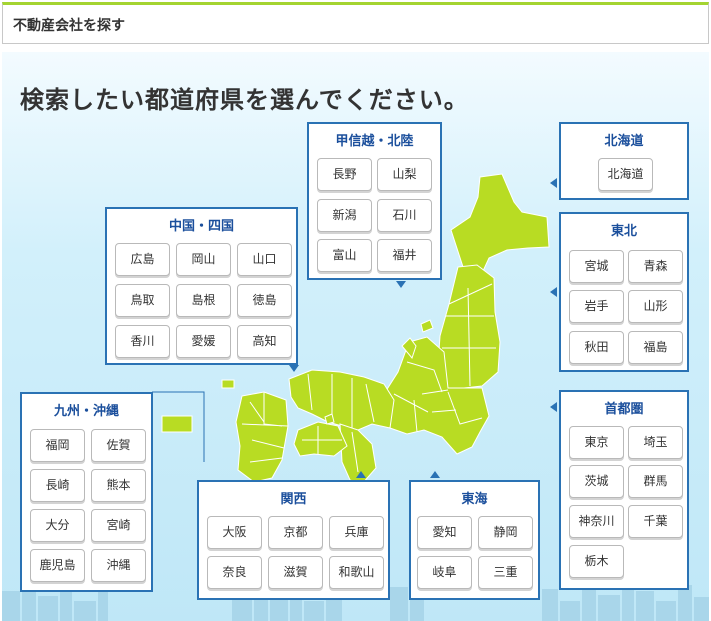 The height and width of the screenshot is (621, 711). What do you see at coordinates (623, 231) in the screenshot?
I see `region-title-tohoku: 東北` at bounding box center [623, 231].